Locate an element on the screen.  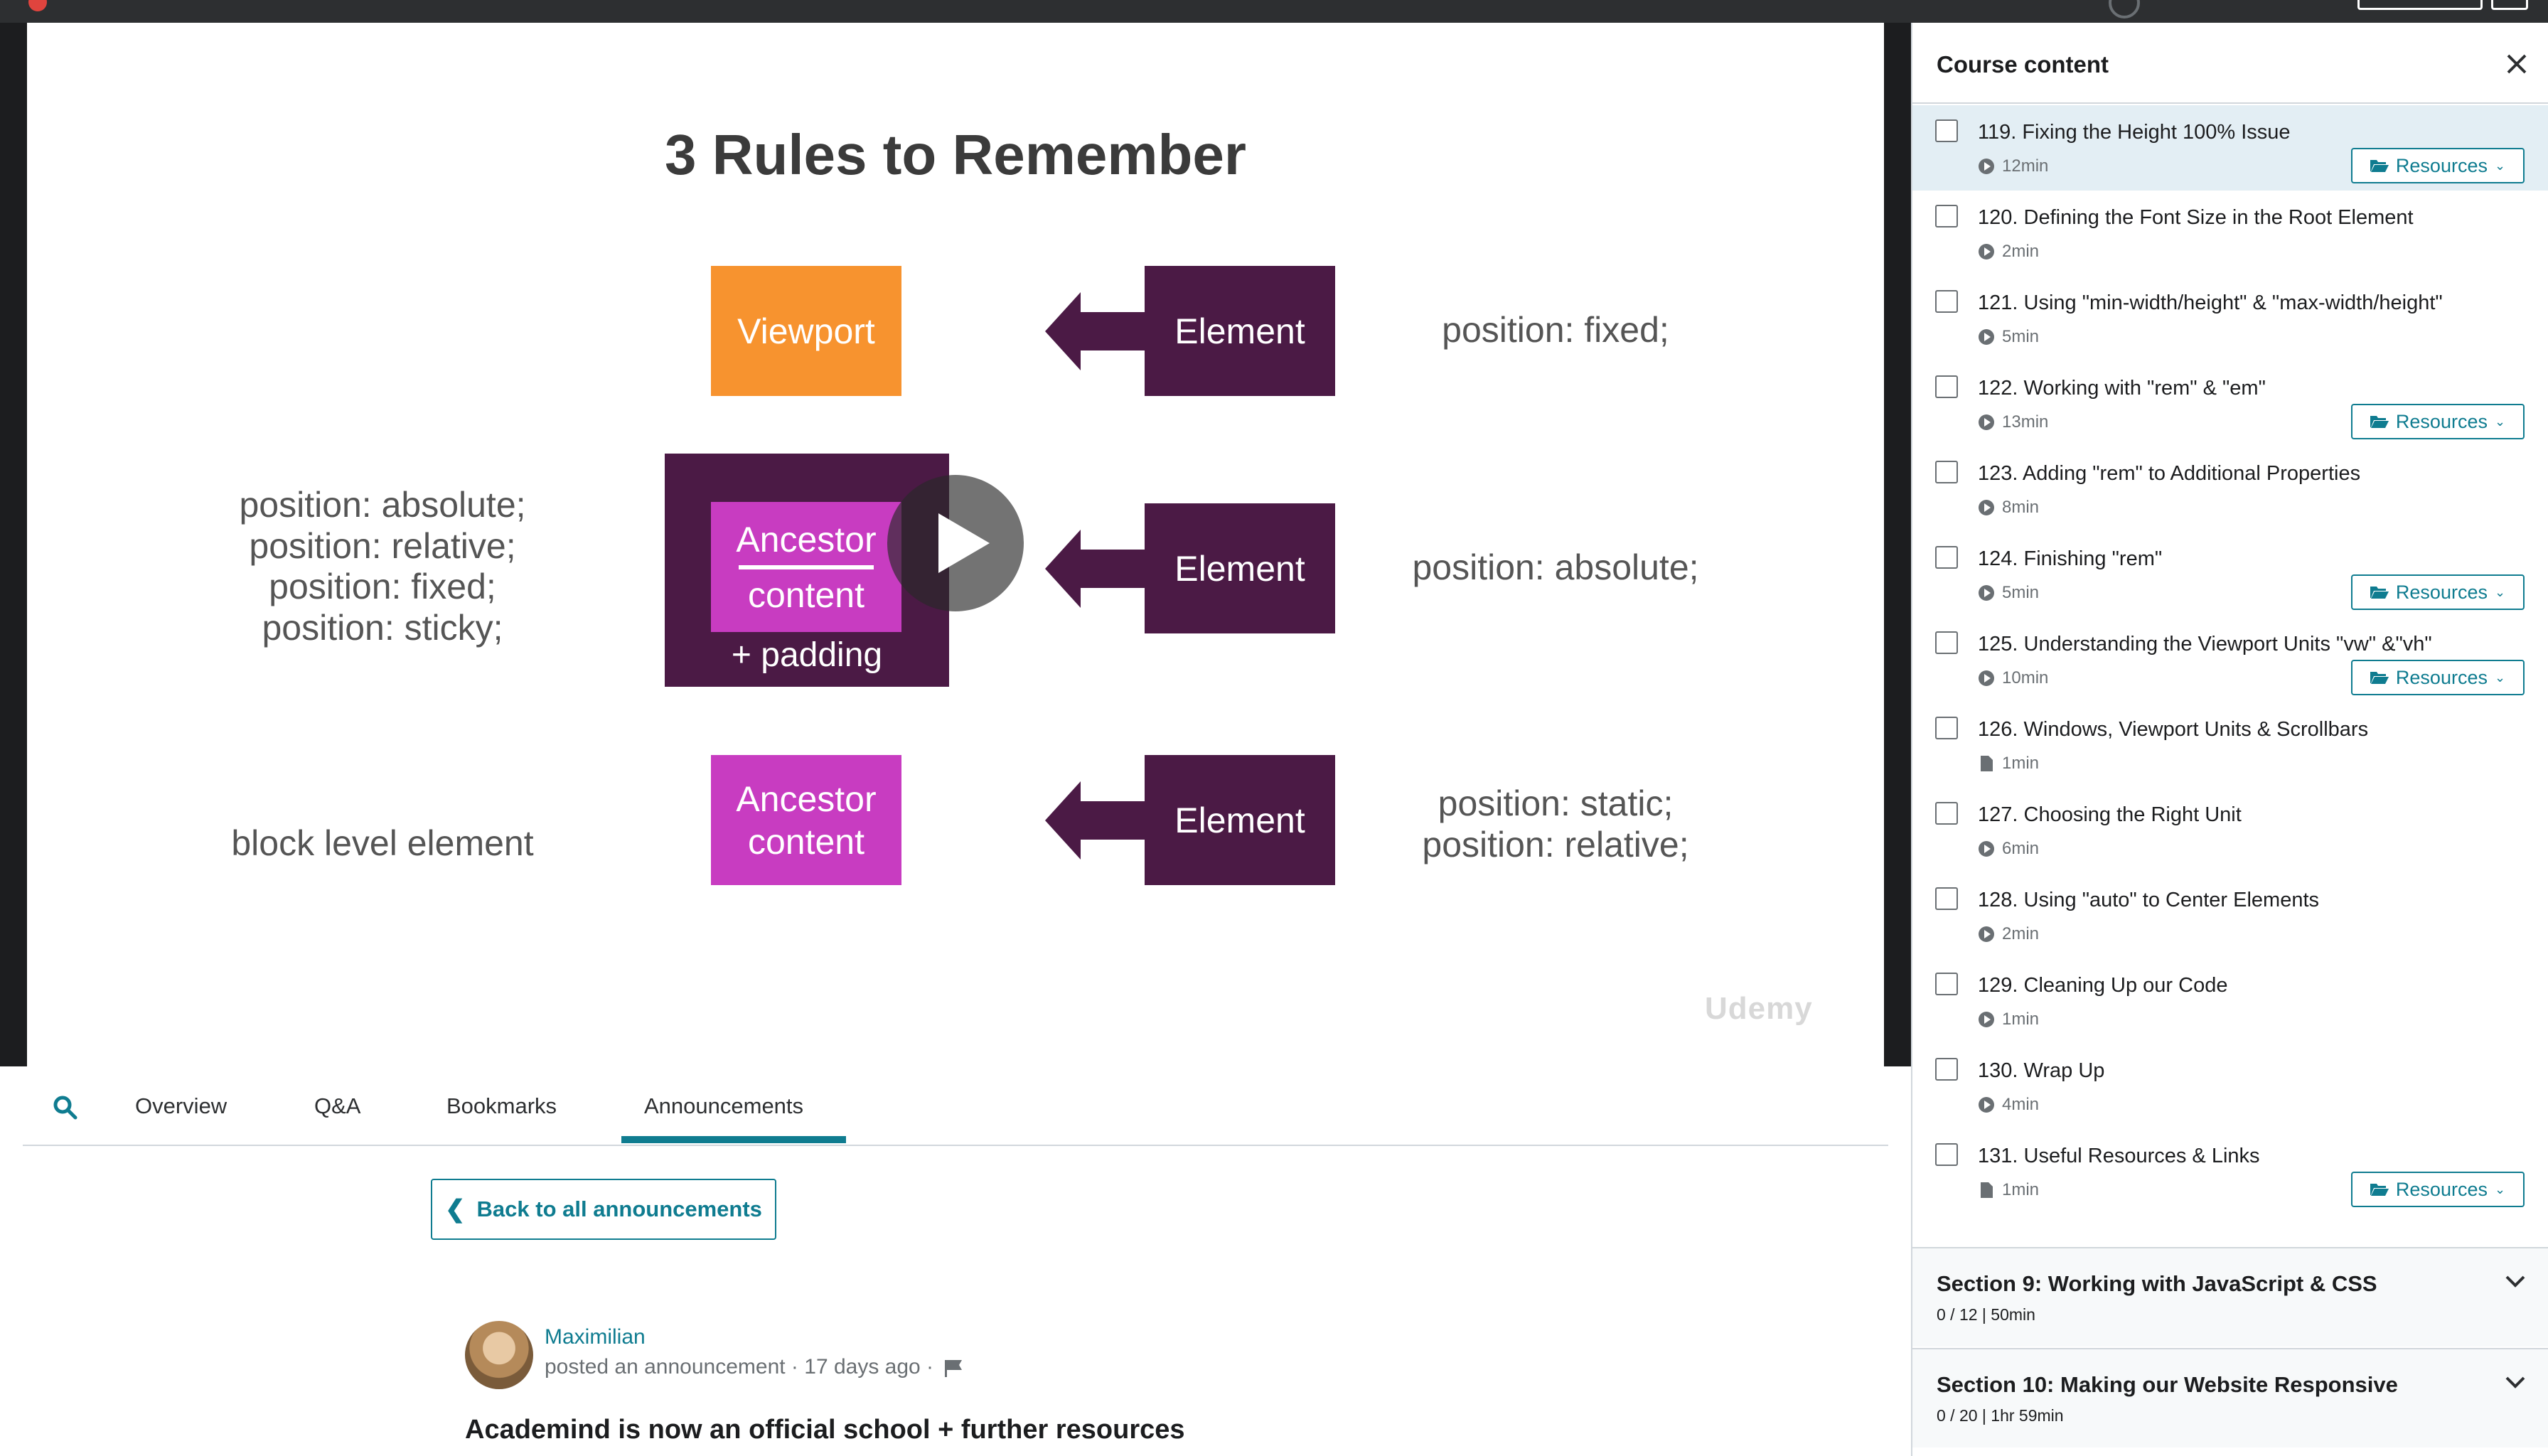
lecture-title: 119. Fixing the Height 100% Issue is located at coordinates (2134, 132).